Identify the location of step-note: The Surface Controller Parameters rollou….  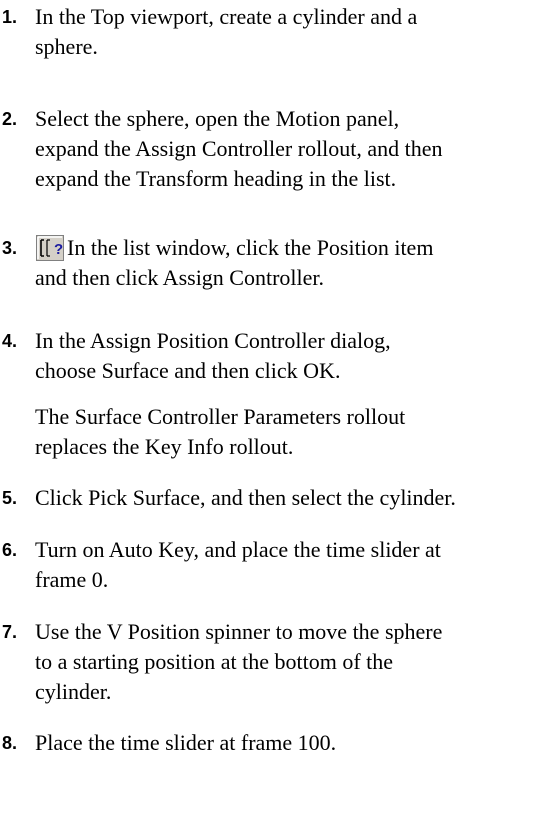
(220, 431).